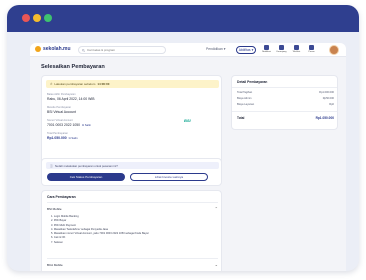 The image size is (366, 280). I want to click on summary-row: Total Tagihan Rp1.000.000, so click(285, 92).